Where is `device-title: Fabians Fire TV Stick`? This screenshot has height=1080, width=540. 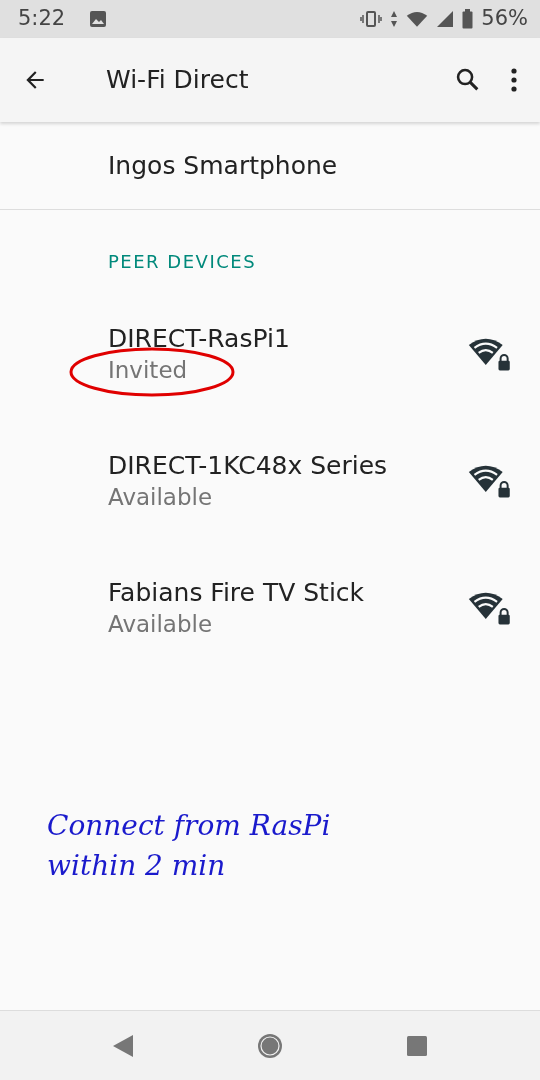 device-title: Fabians Fire TV Stick is located at coordinates (237, 593).